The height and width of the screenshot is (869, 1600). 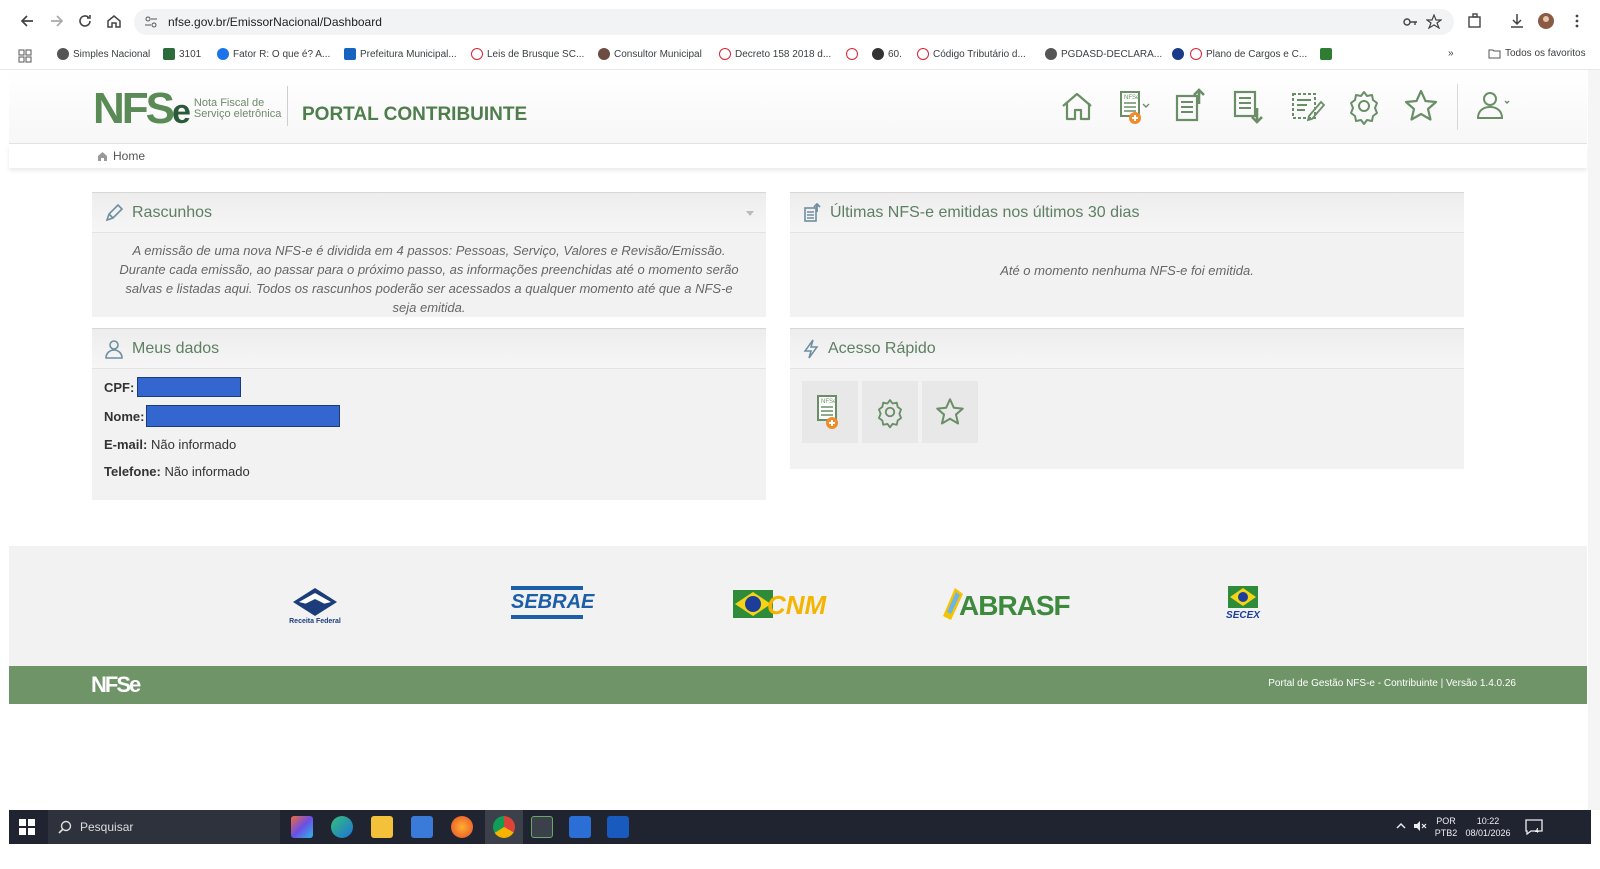 What do you see at coordinates (114, 21) in the screenshot?
I see `home-browser-icon` at bounding box center [114, 21].